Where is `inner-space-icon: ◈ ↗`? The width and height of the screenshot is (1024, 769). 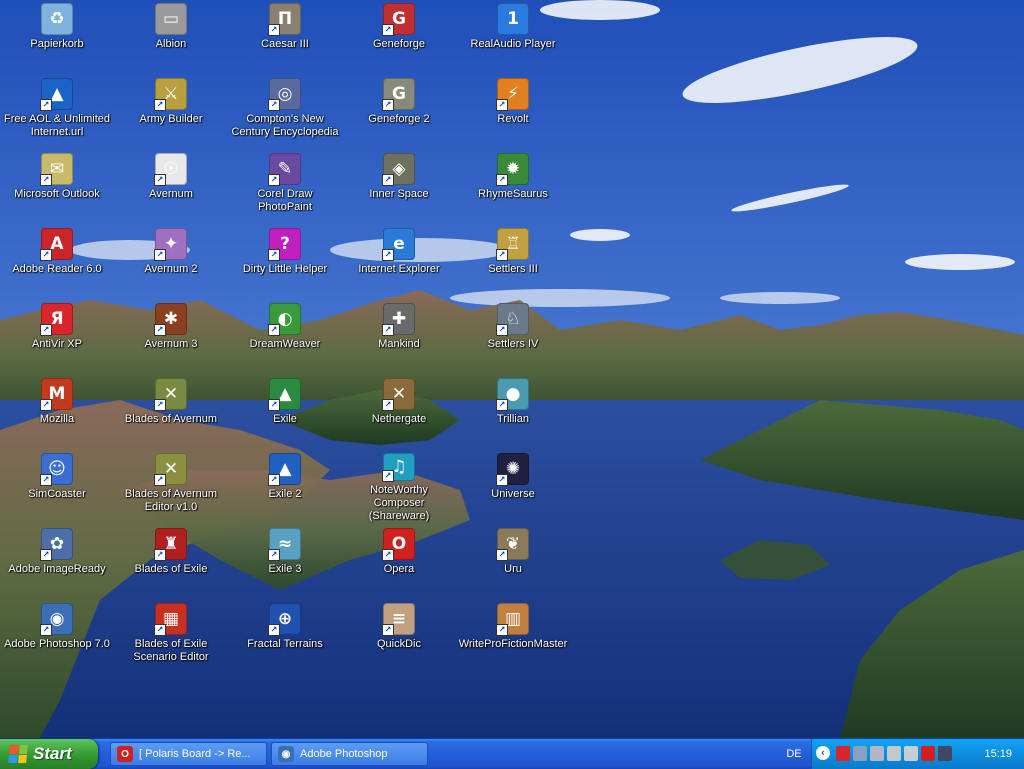
inner-space-icon: ◈ ↗ is located at coordinates (398, 169).